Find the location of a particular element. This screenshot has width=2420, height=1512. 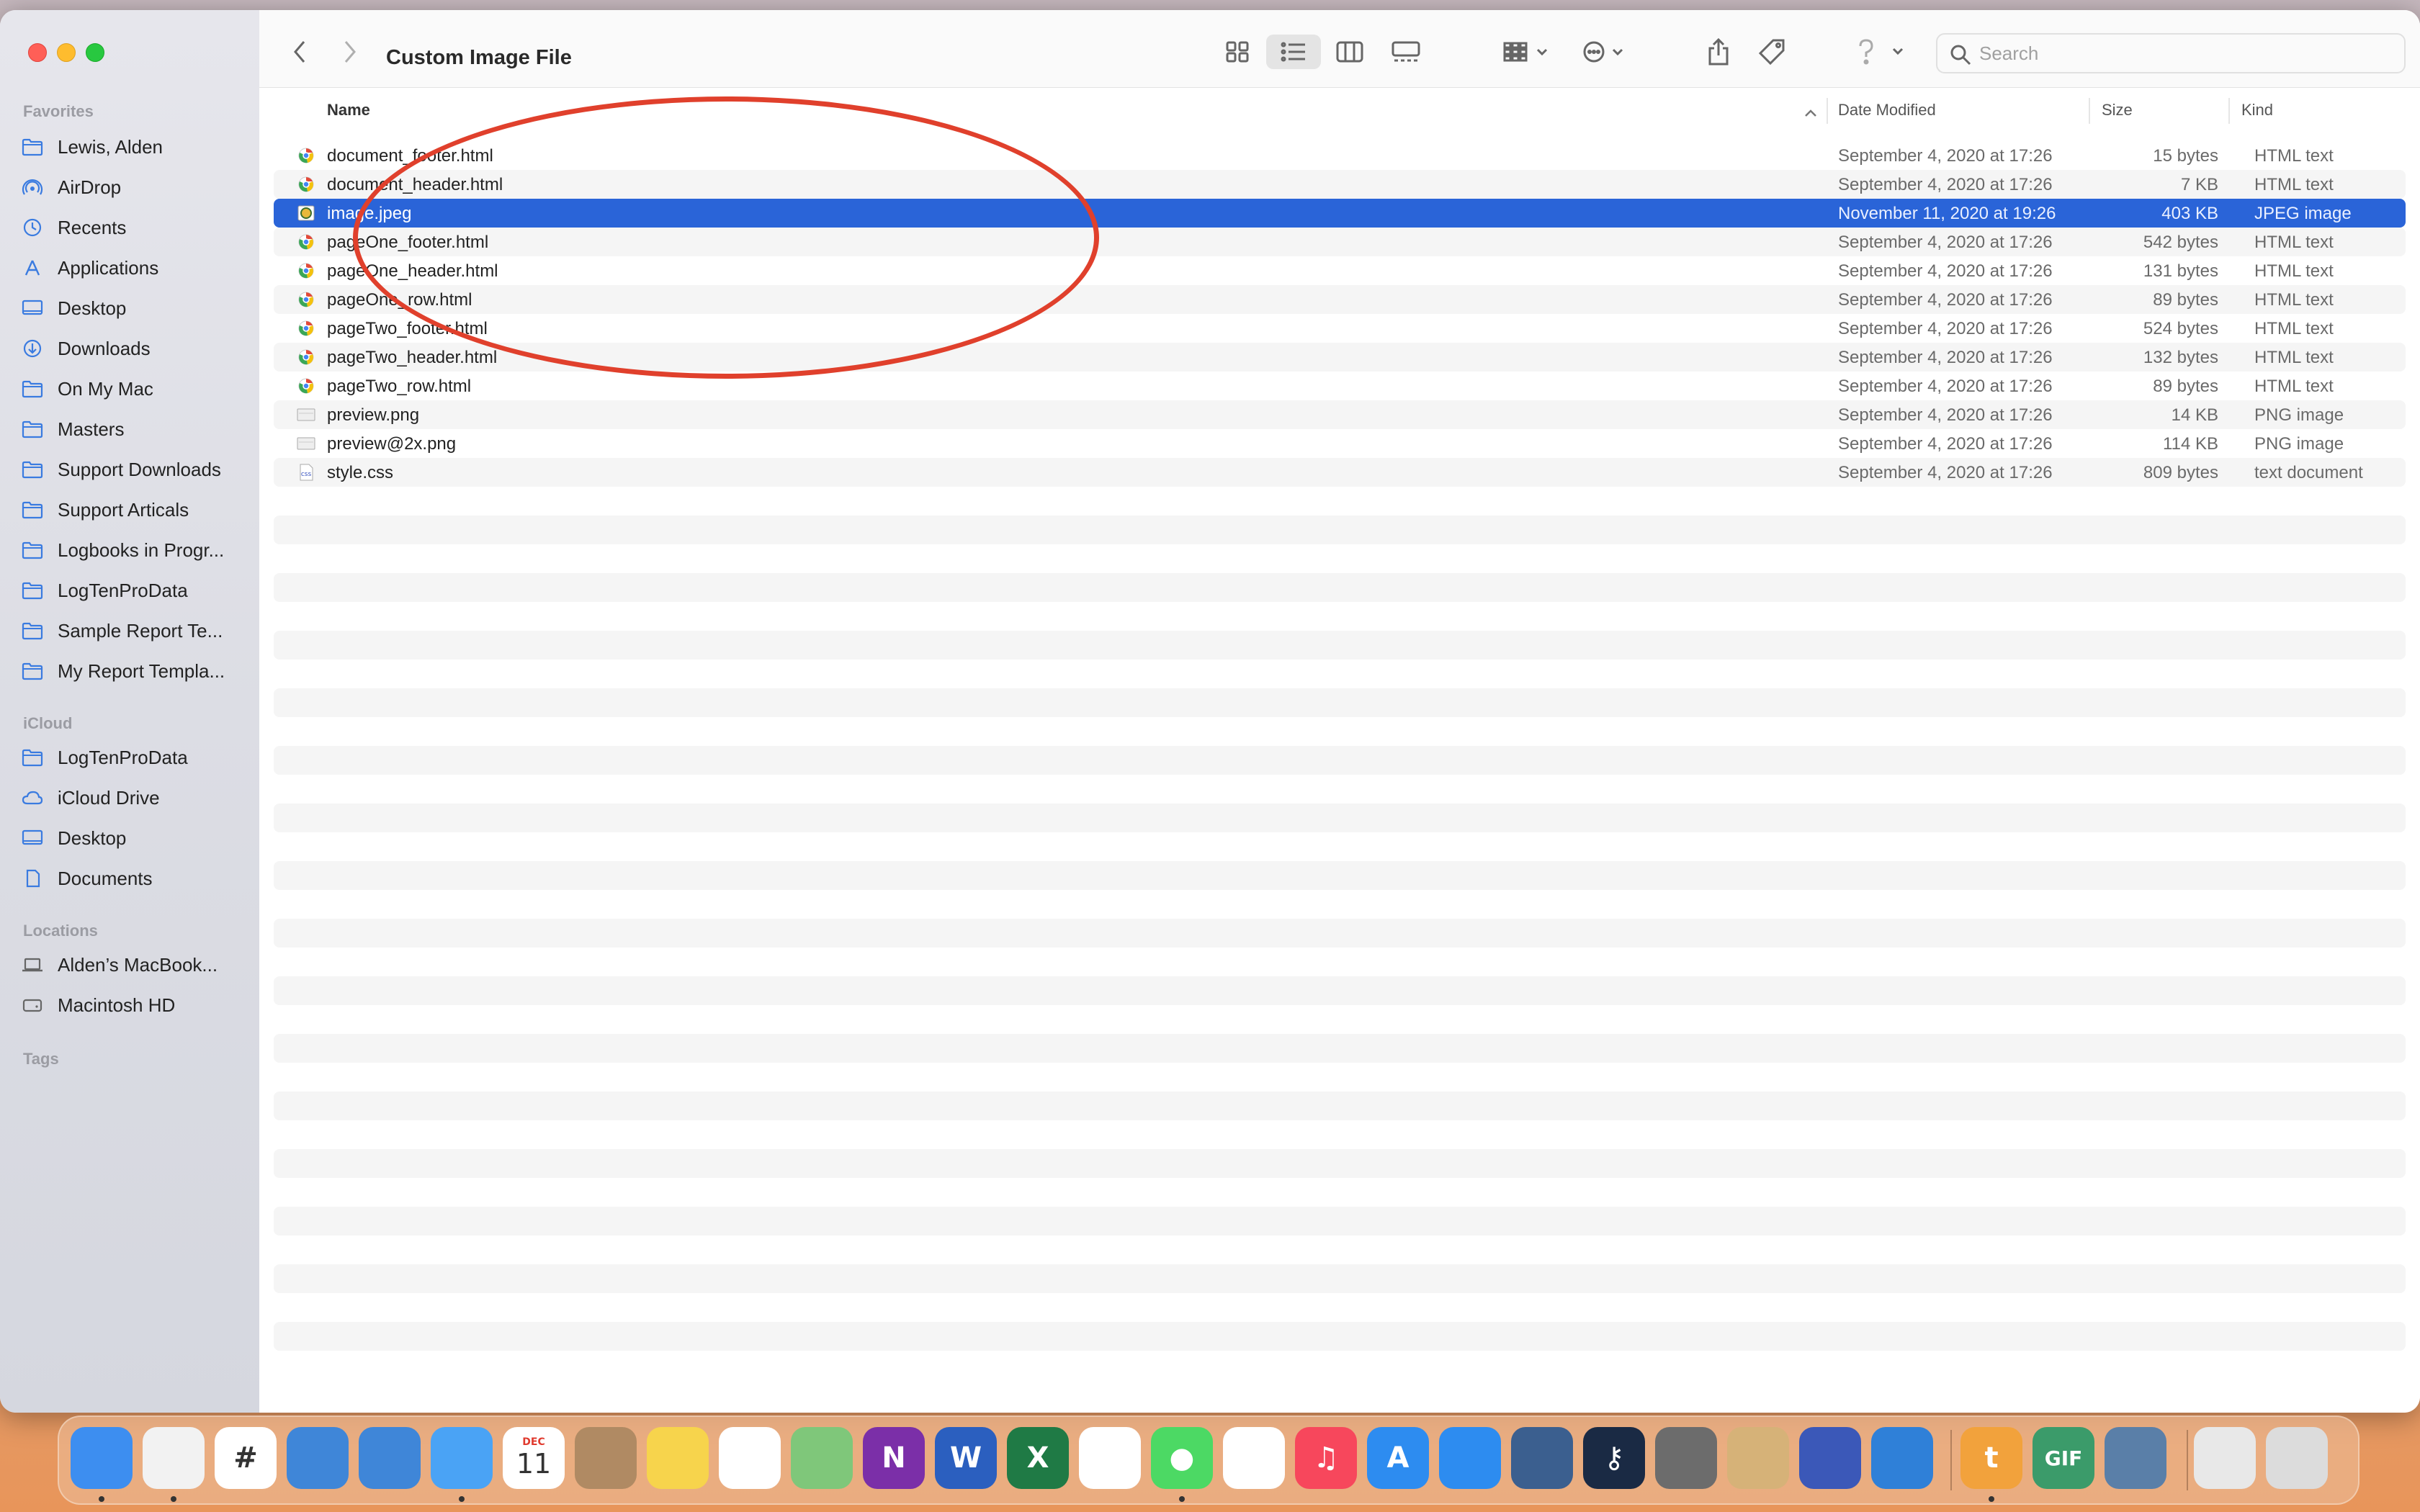

sidebar-item-location-macintosh-hd: Macintosh HD is located at coordinates (133, 1005).